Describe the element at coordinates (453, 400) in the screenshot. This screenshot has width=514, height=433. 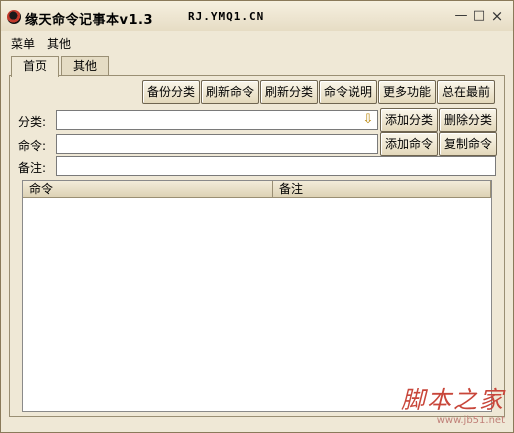
I see `watermark-text: 脚本之家` at that location.